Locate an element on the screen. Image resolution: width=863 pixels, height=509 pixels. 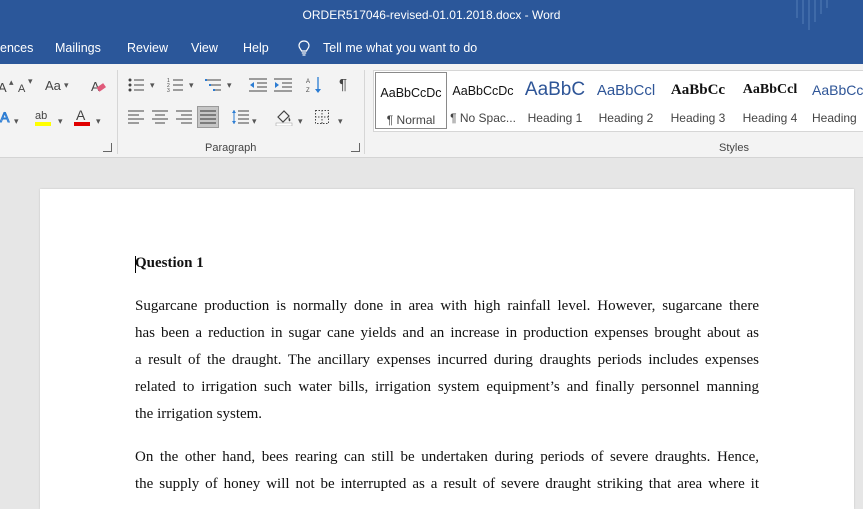
grow-font-button: A is located at coordinates (3, 88).